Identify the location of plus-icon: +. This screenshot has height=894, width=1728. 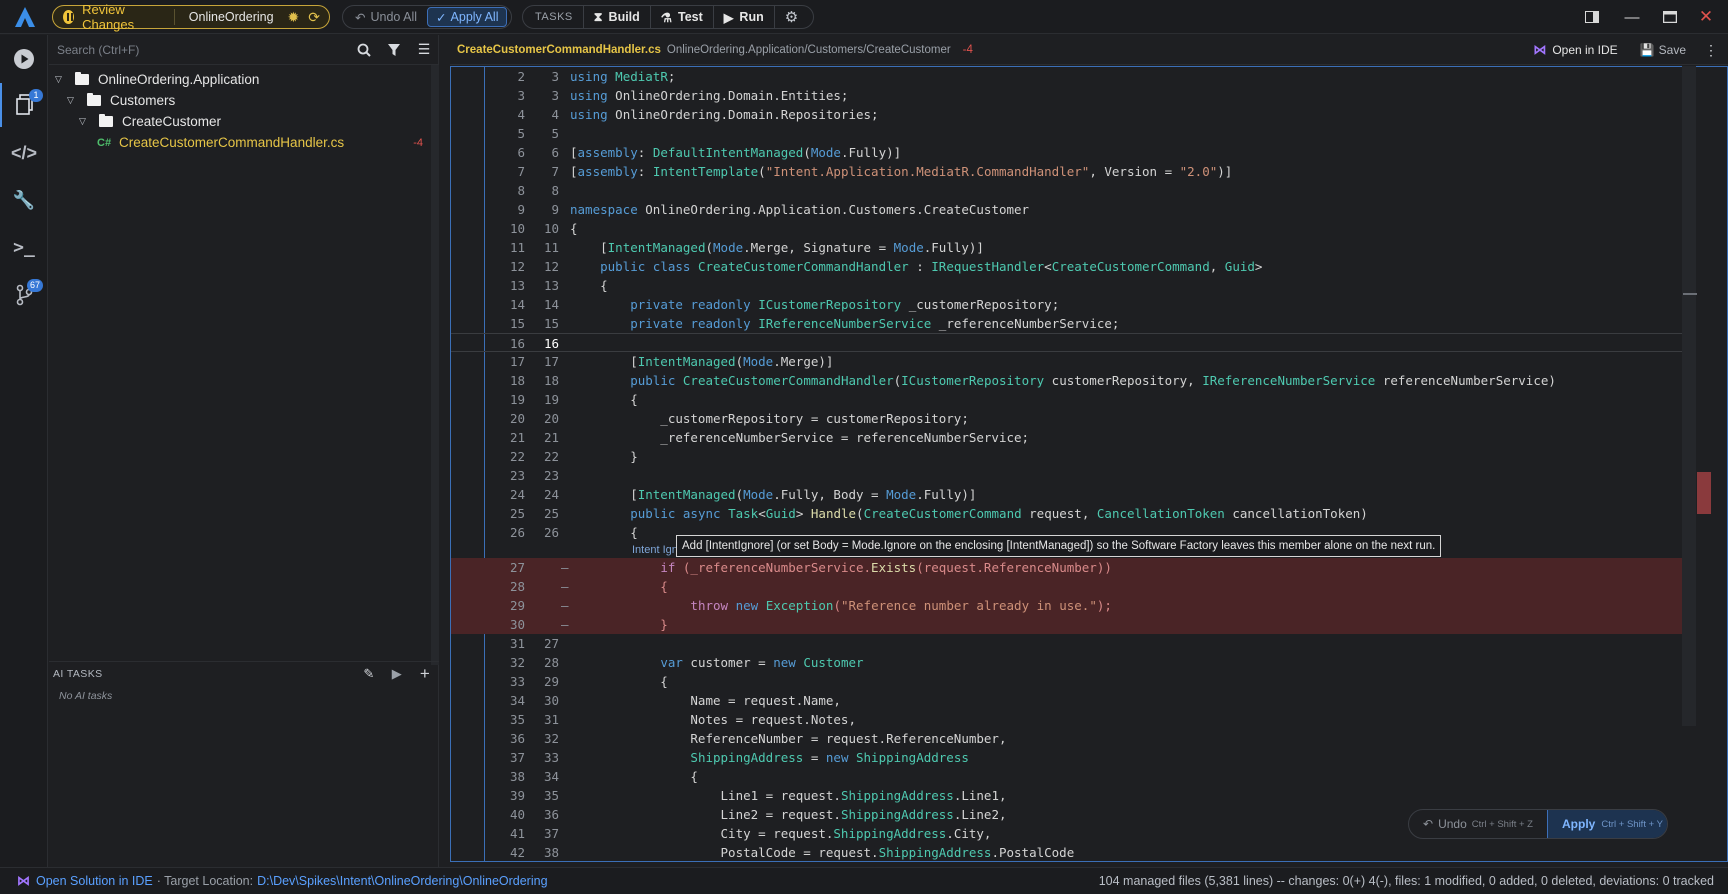
(425, 674).